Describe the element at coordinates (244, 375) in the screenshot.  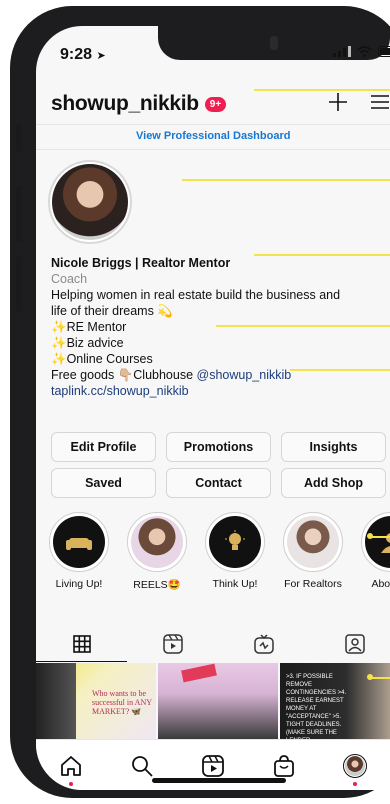
I see `mention-link: @showup_nikkib` at that location.